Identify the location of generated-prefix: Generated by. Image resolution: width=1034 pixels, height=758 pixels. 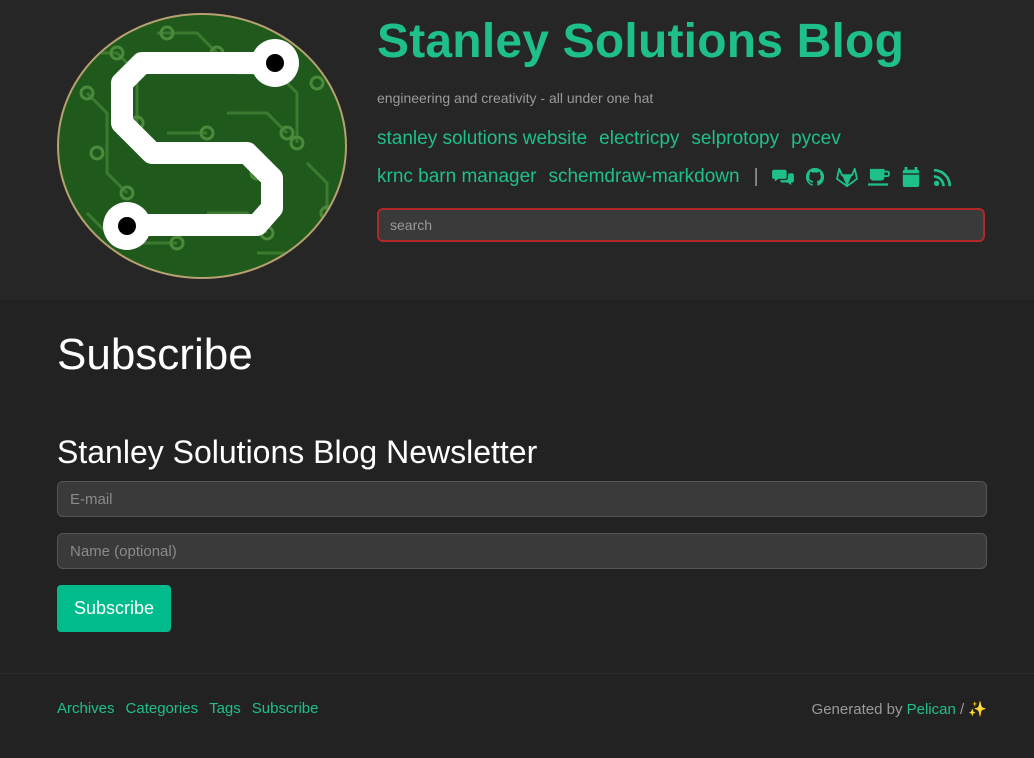
(859, 709).